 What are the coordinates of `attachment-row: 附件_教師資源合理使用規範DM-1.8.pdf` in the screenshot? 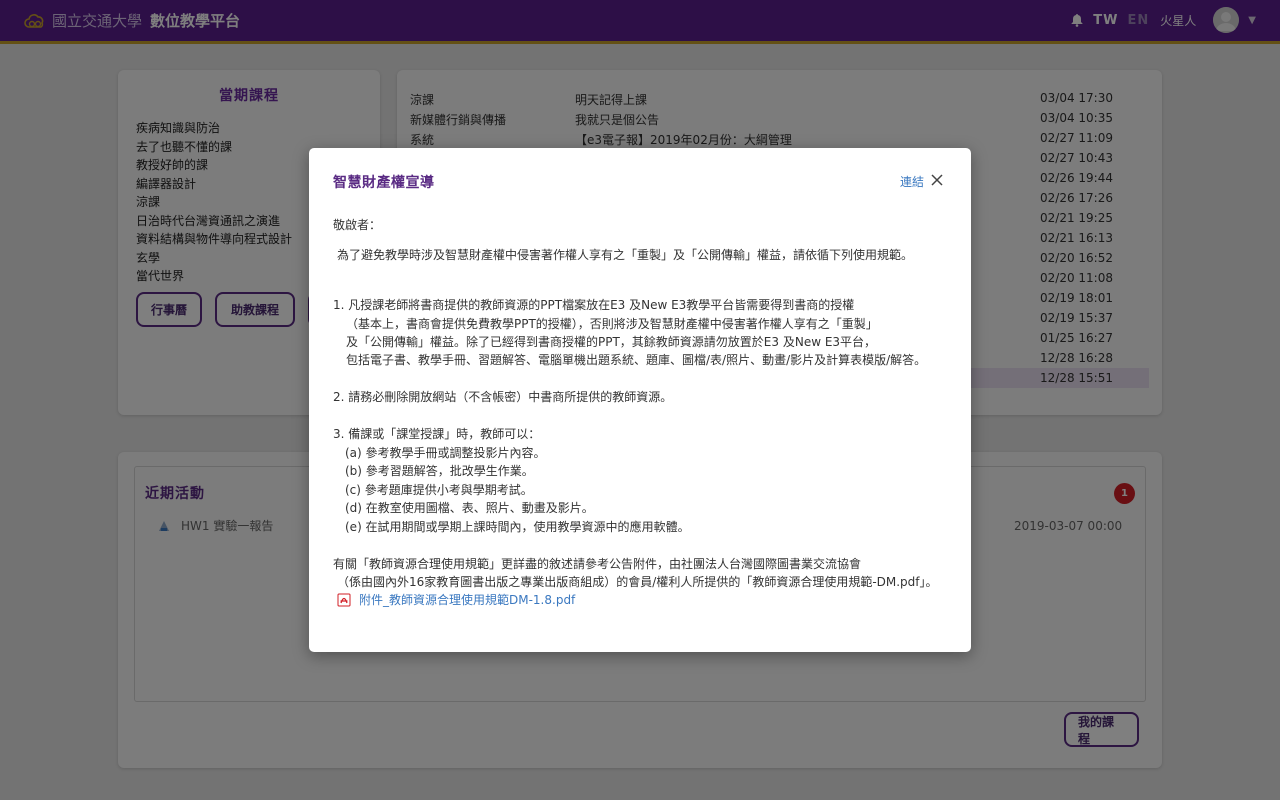 It's located at (456, 599).